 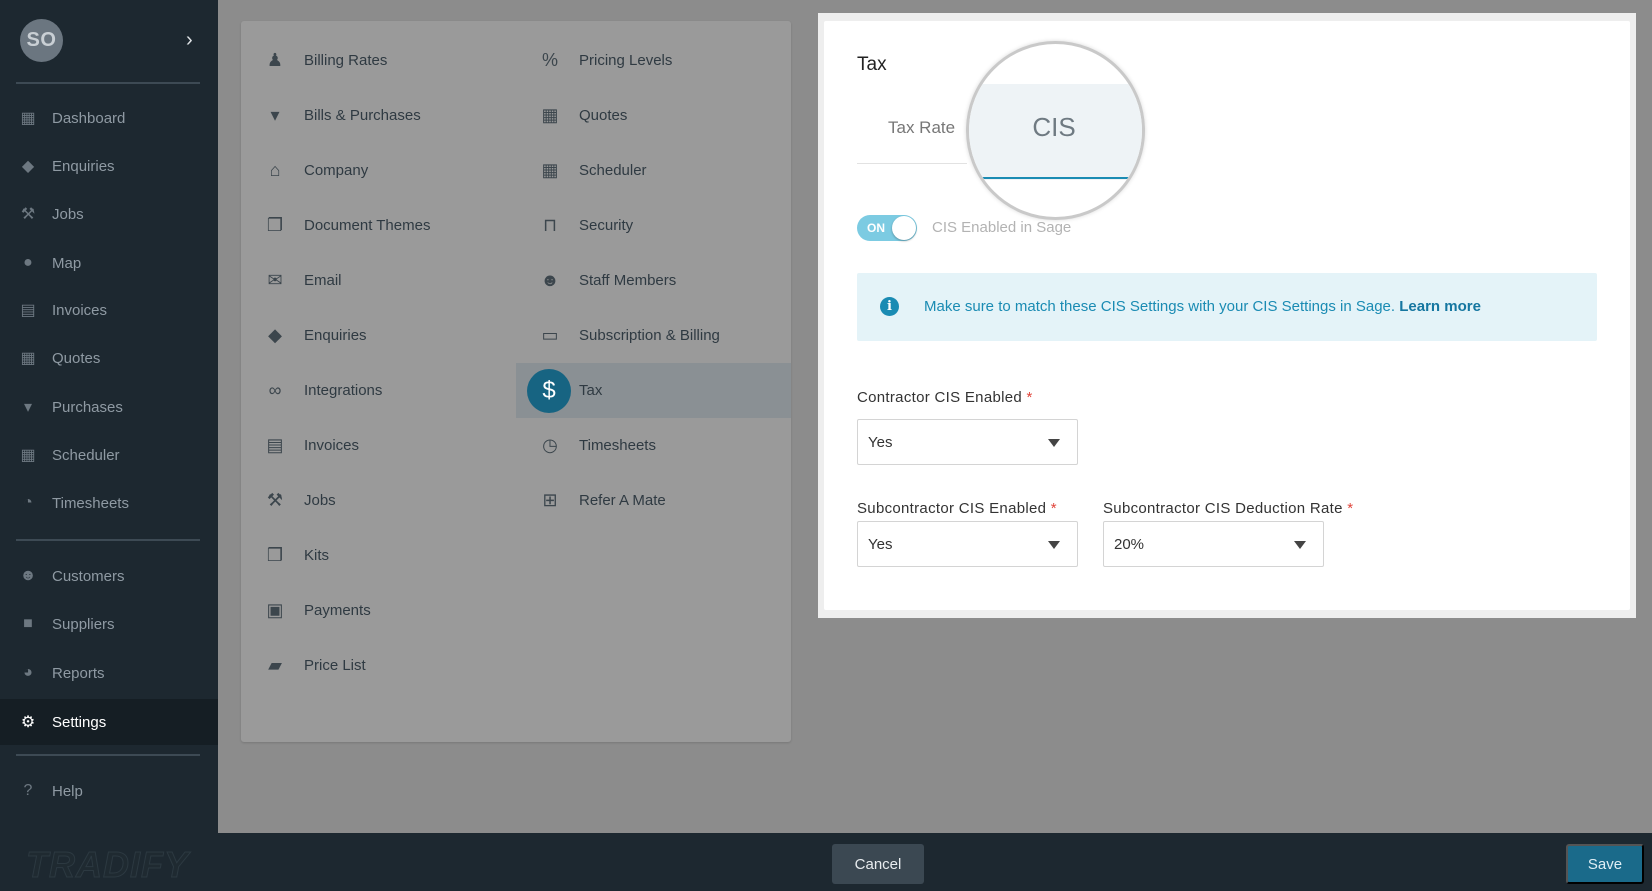 What do you see at coordinates (1029, 397) in the screenshot?
I see `required-marker: *` at bounding box center [1029, 397].